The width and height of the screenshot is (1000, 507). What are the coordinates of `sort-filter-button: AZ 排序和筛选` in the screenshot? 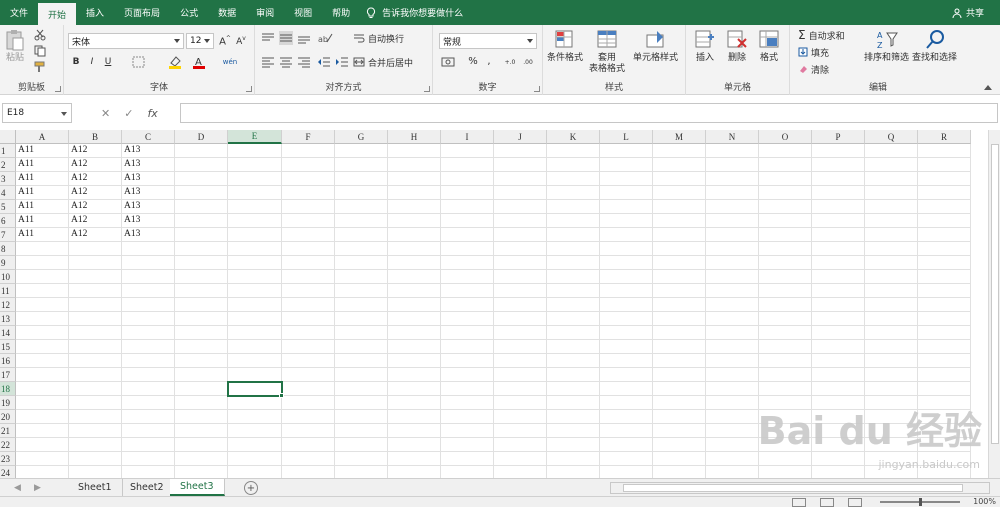 It's located at (886, 46).